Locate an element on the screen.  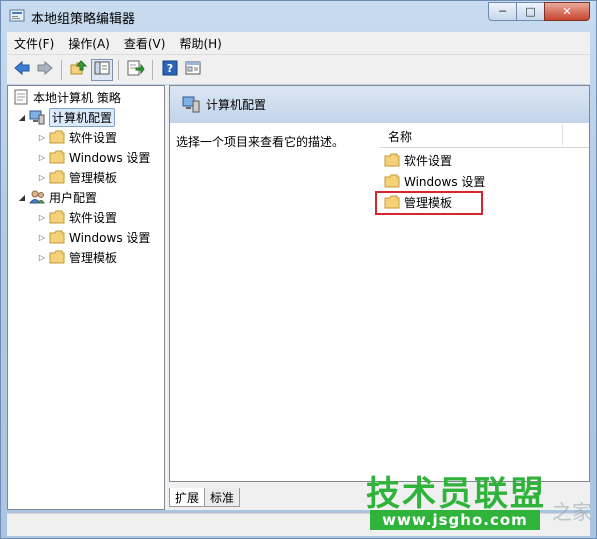
watermark-url: www.jsgho.com is located at coordinates (455, 520).